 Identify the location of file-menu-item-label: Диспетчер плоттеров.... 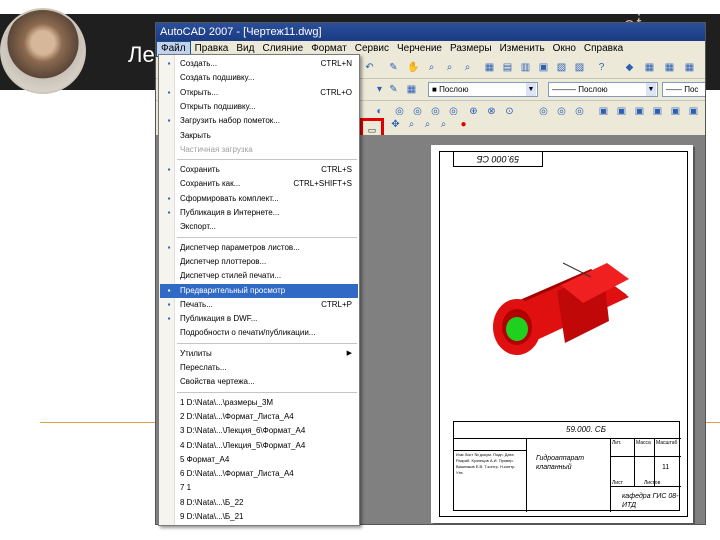
(223, 261).